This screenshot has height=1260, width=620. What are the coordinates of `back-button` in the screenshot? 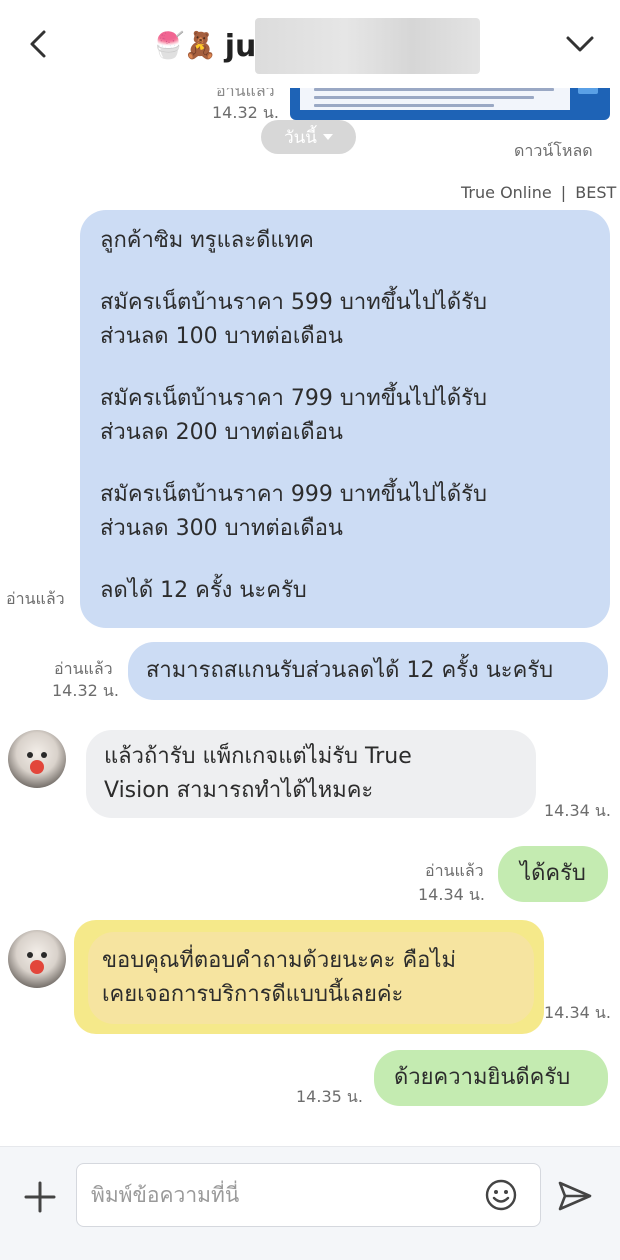 It's located at (40, 44).